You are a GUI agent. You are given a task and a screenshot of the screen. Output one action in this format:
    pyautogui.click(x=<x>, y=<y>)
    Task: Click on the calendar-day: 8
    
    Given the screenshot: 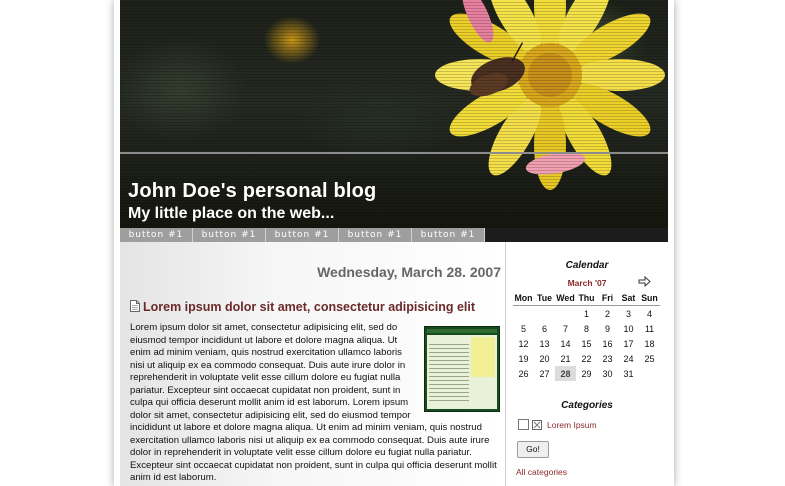 What is the action you would take?
    pyautogui.click(x=586, y=328)
    